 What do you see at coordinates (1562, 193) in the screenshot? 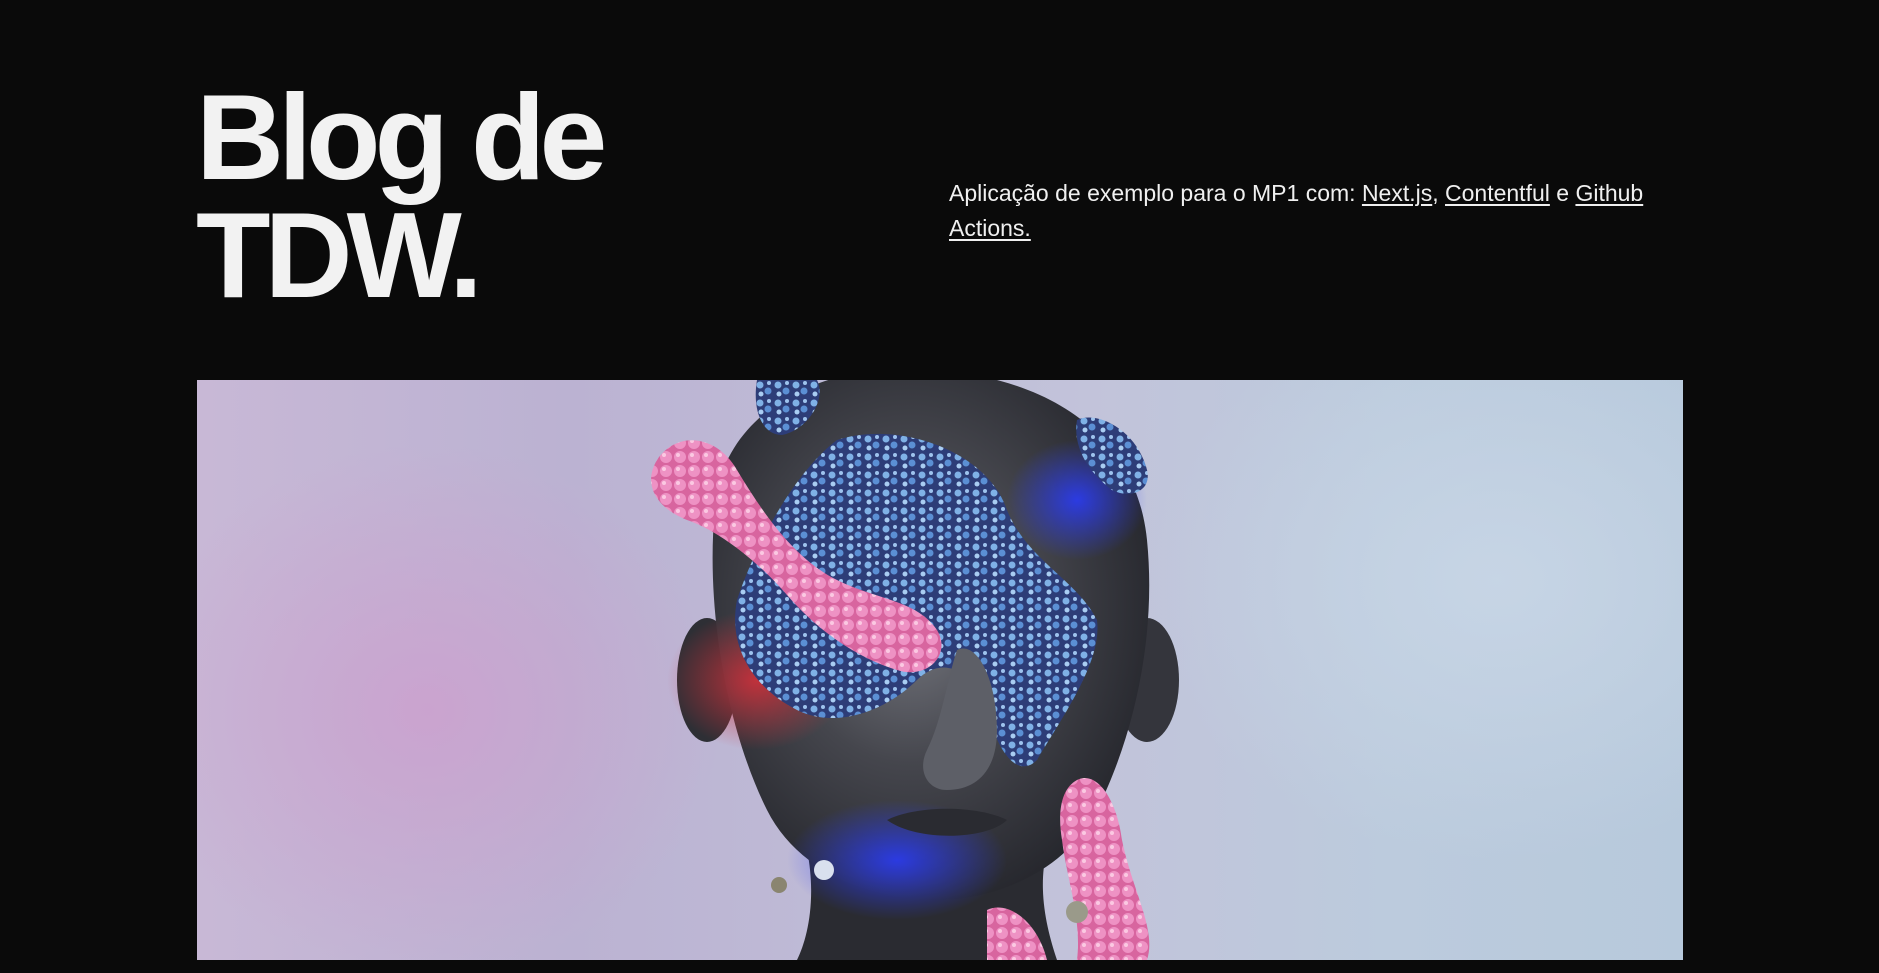
I see `intro-separator-and: e` at bounding box center [1562, 193].